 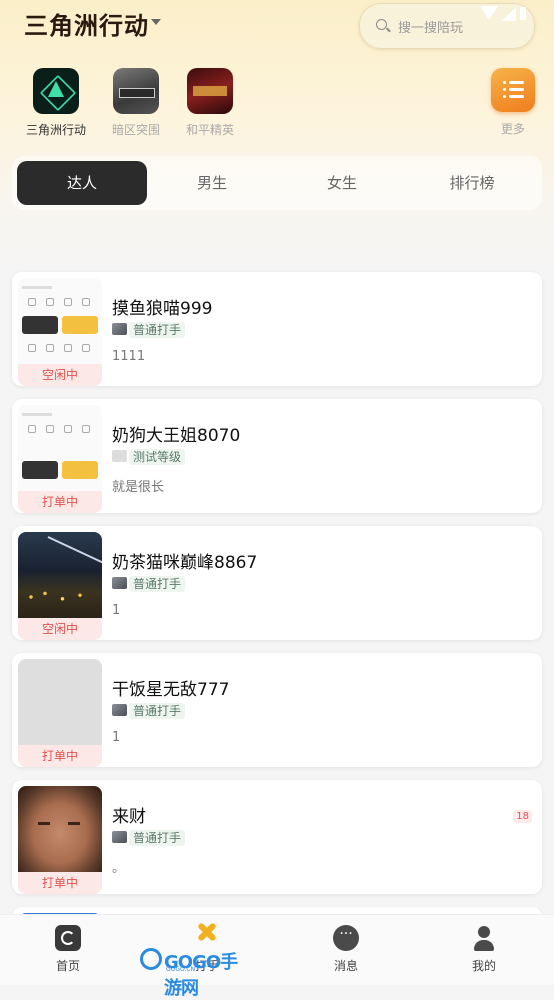 I want to click on game-item-peace-elite: 和平精英, so click(x=210, y=100).